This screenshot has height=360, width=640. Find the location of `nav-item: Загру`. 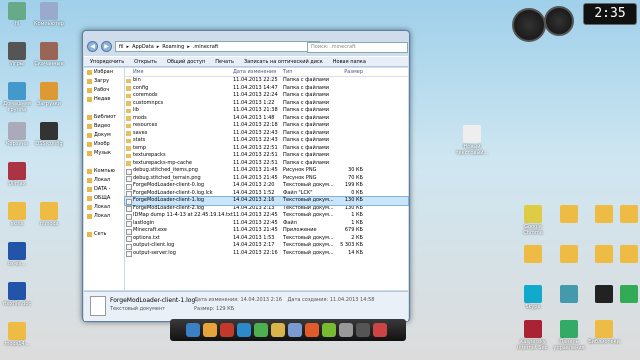

nav-item: Загру is located at coordinates (104, 81).